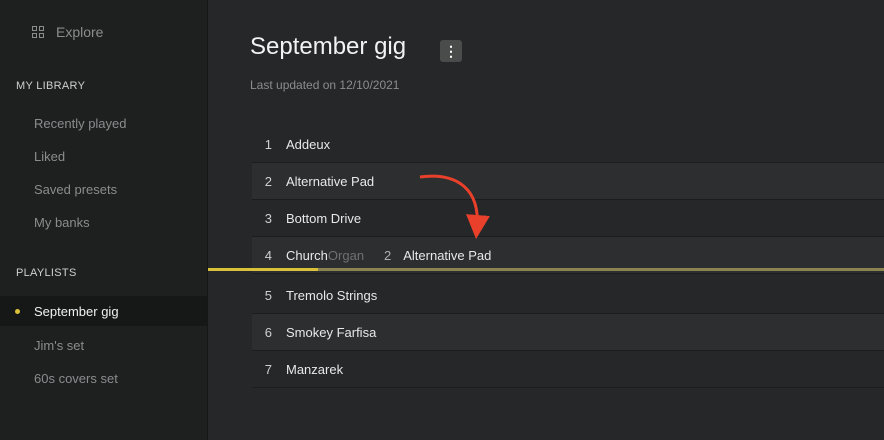  I want to click on track-name: Smokey Farfisa, so click(331, 332).